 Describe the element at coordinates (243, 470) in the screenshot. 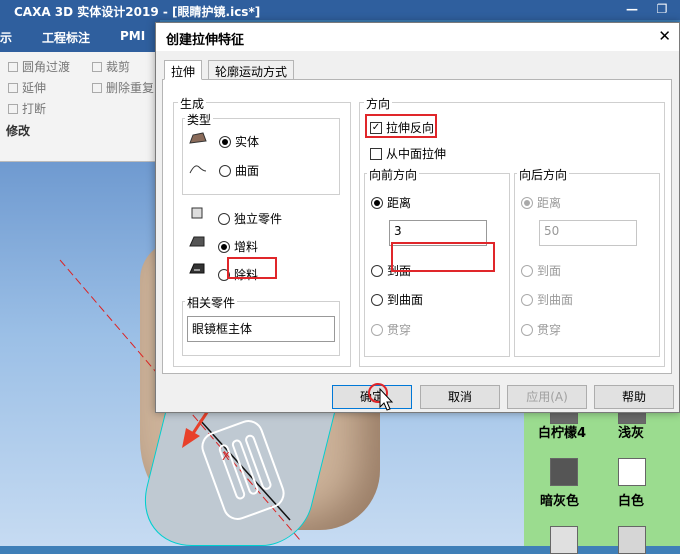

I see `sketch-profile` at that location.